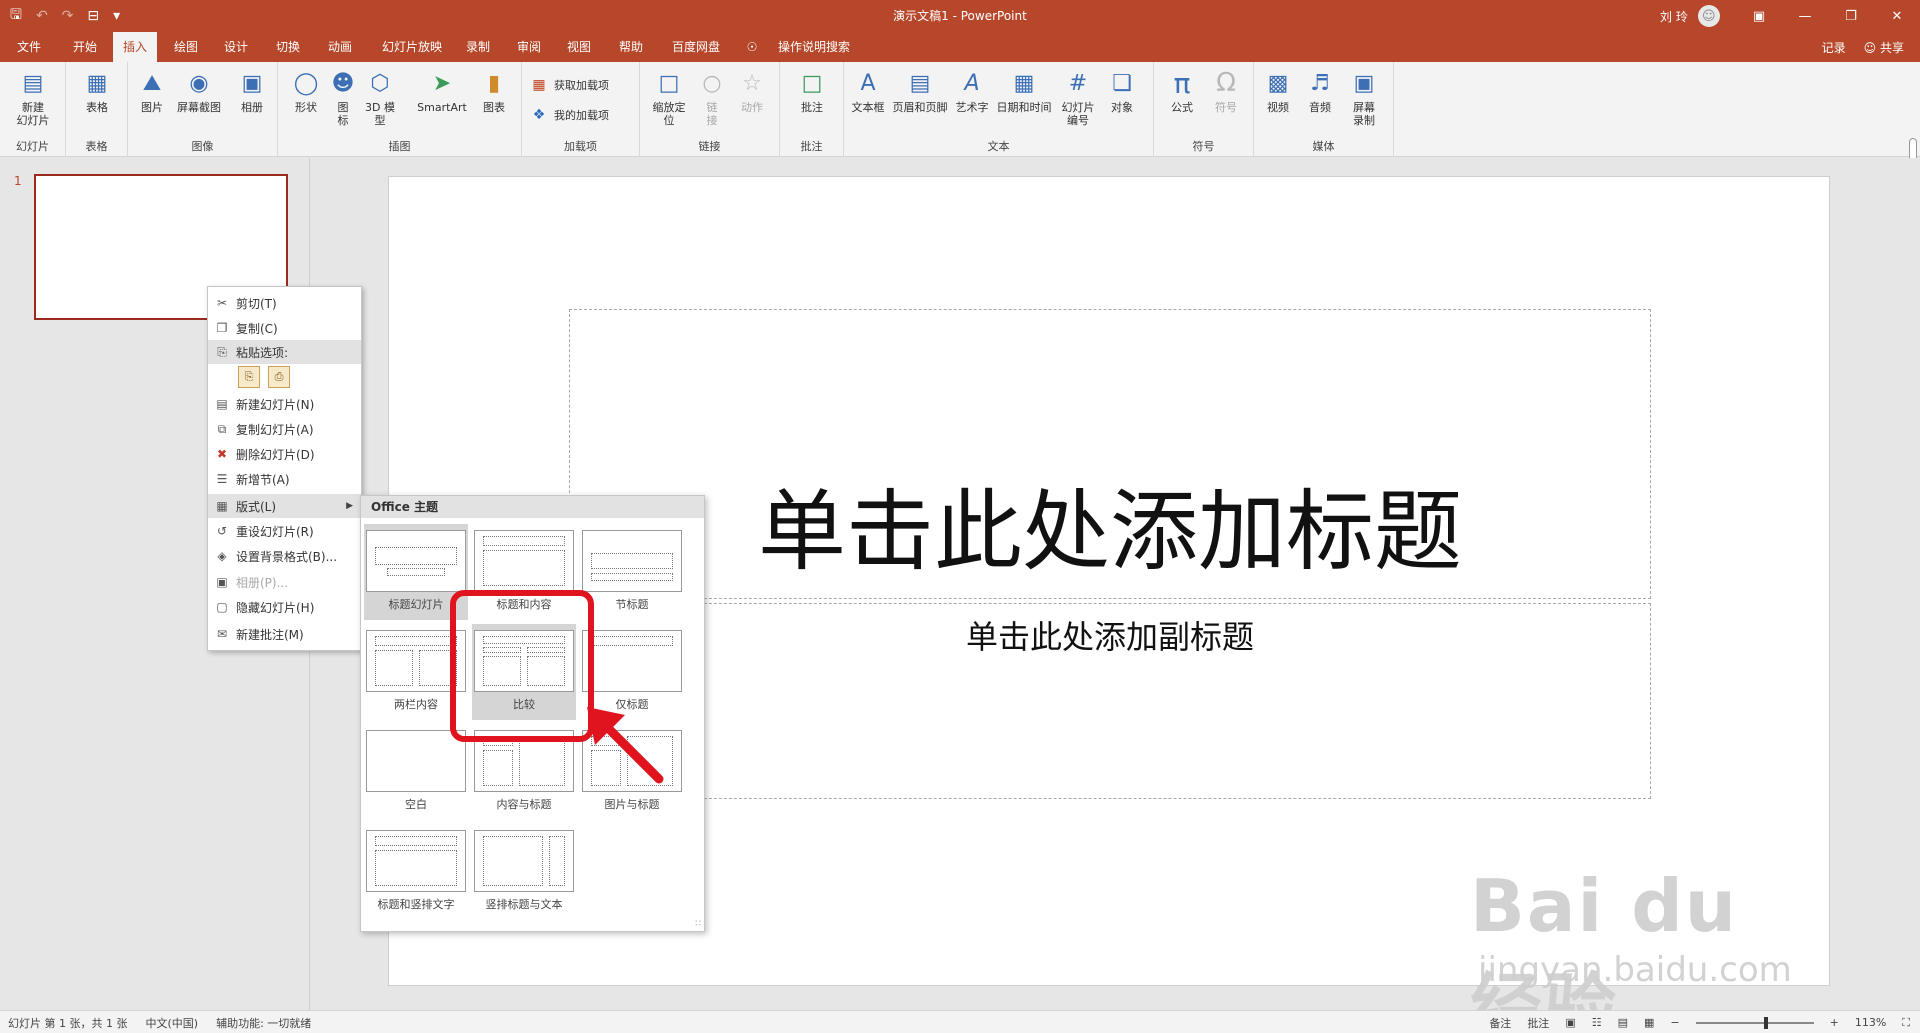  I want to click on link-button: ○ 链 接, so click(712, 97).